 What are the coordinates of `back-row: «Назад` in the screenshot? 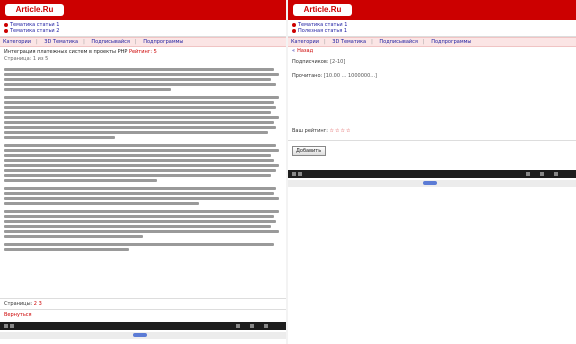 It's located at (432, 51).